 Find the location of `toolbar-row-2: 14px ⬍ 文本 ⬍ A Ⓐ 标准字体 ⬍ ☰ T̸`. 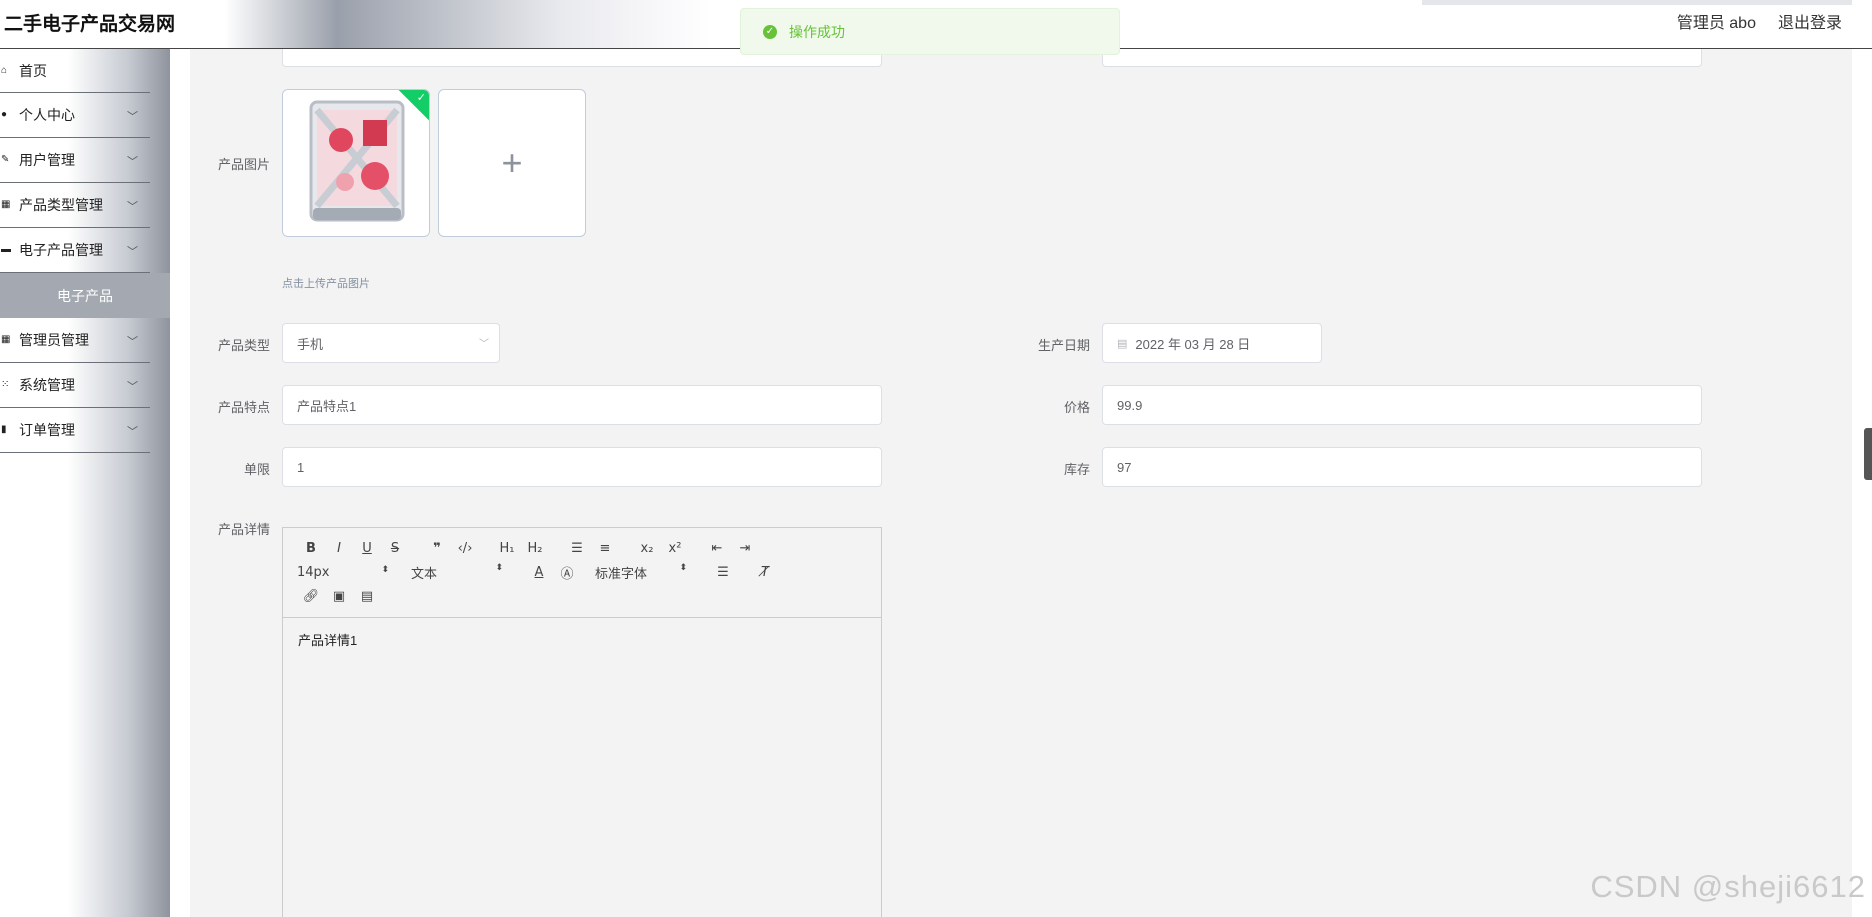

toolbar-row-2: 14px ⬍ 文本 ⬍ A Ⓐ 标准字体 ⬍ ☰ T̸ is located at coordinates (582, 572).